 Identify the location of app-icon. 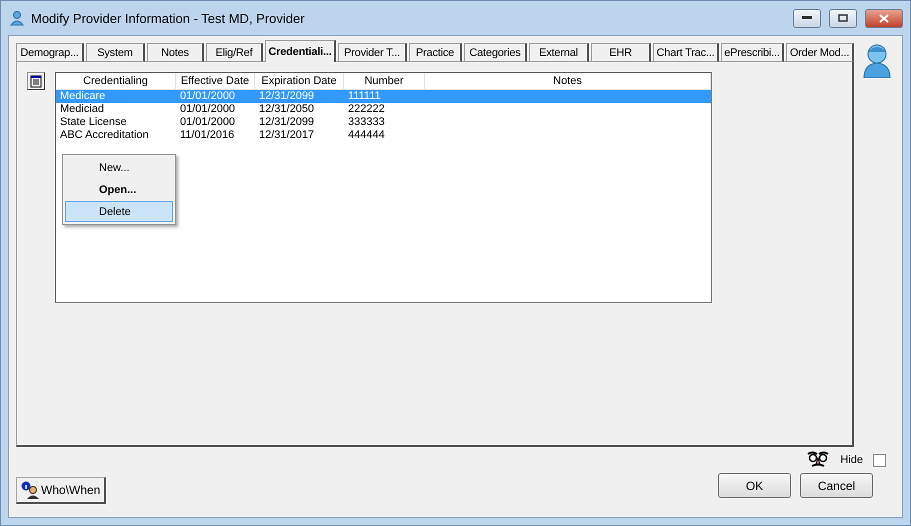
(17, 18).